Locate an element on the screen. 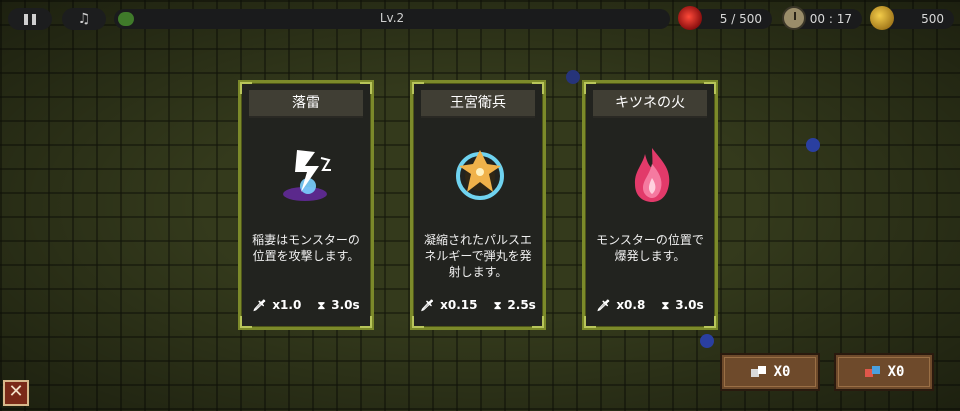  top-hud: ♫ Lv.2 5 / 500 00 : 17 500 is located at coordinates (480, 19).